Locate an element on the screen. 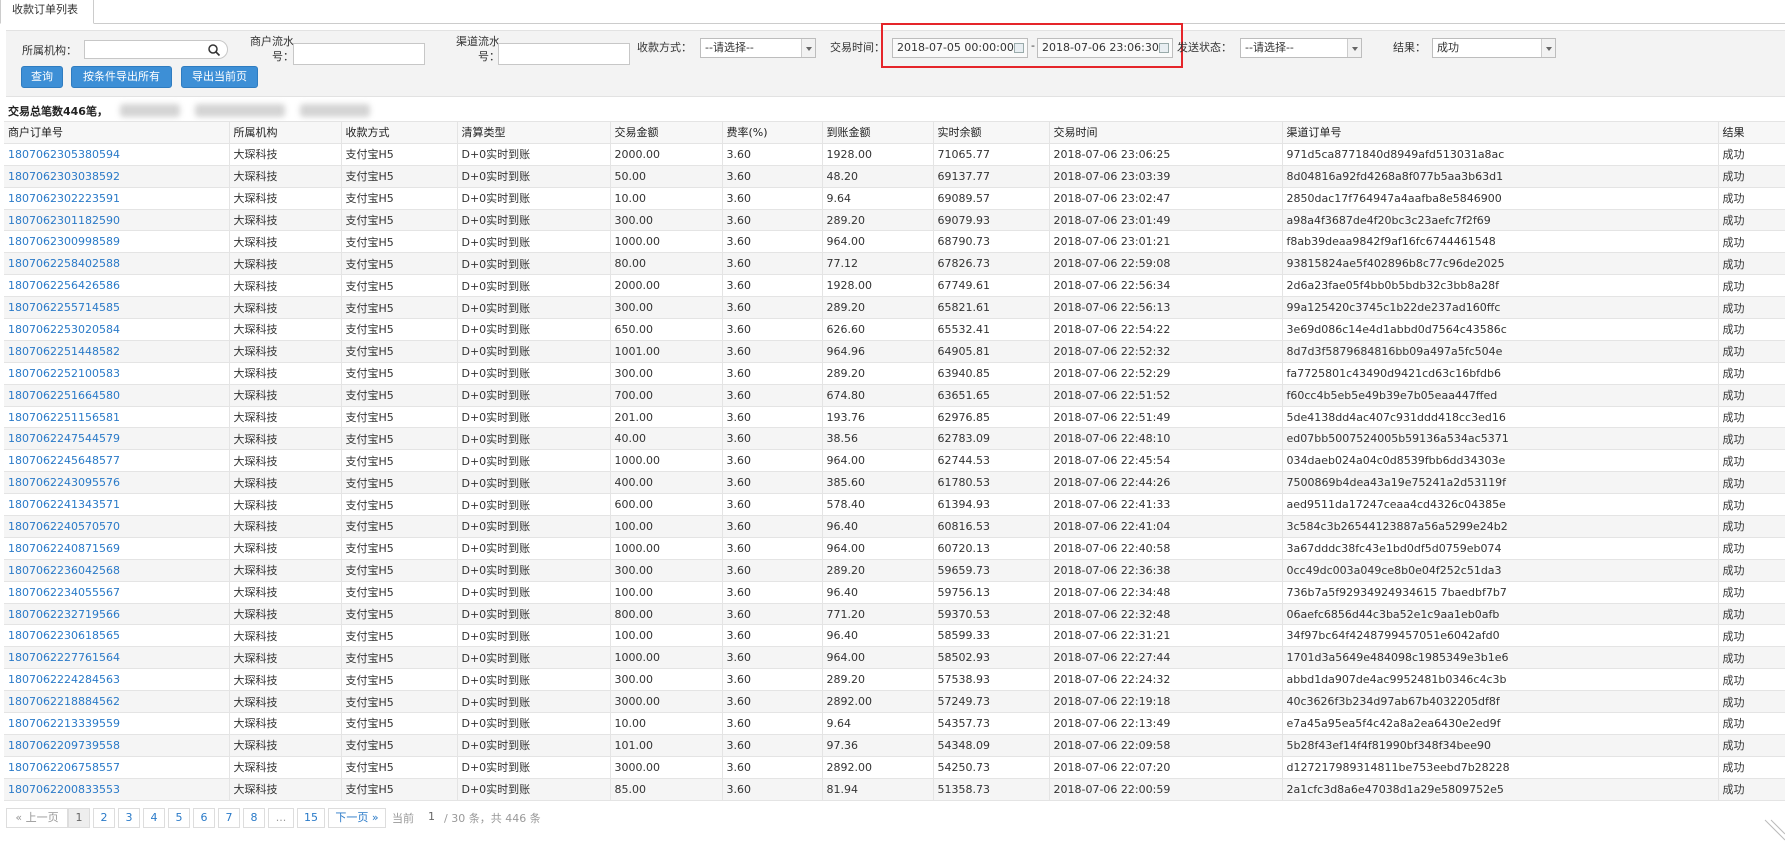 Image resolution: width=1785 pixels, height=844 pixels. channel-serial-label: 渠道流水号： is located at coordinates (478, 49).